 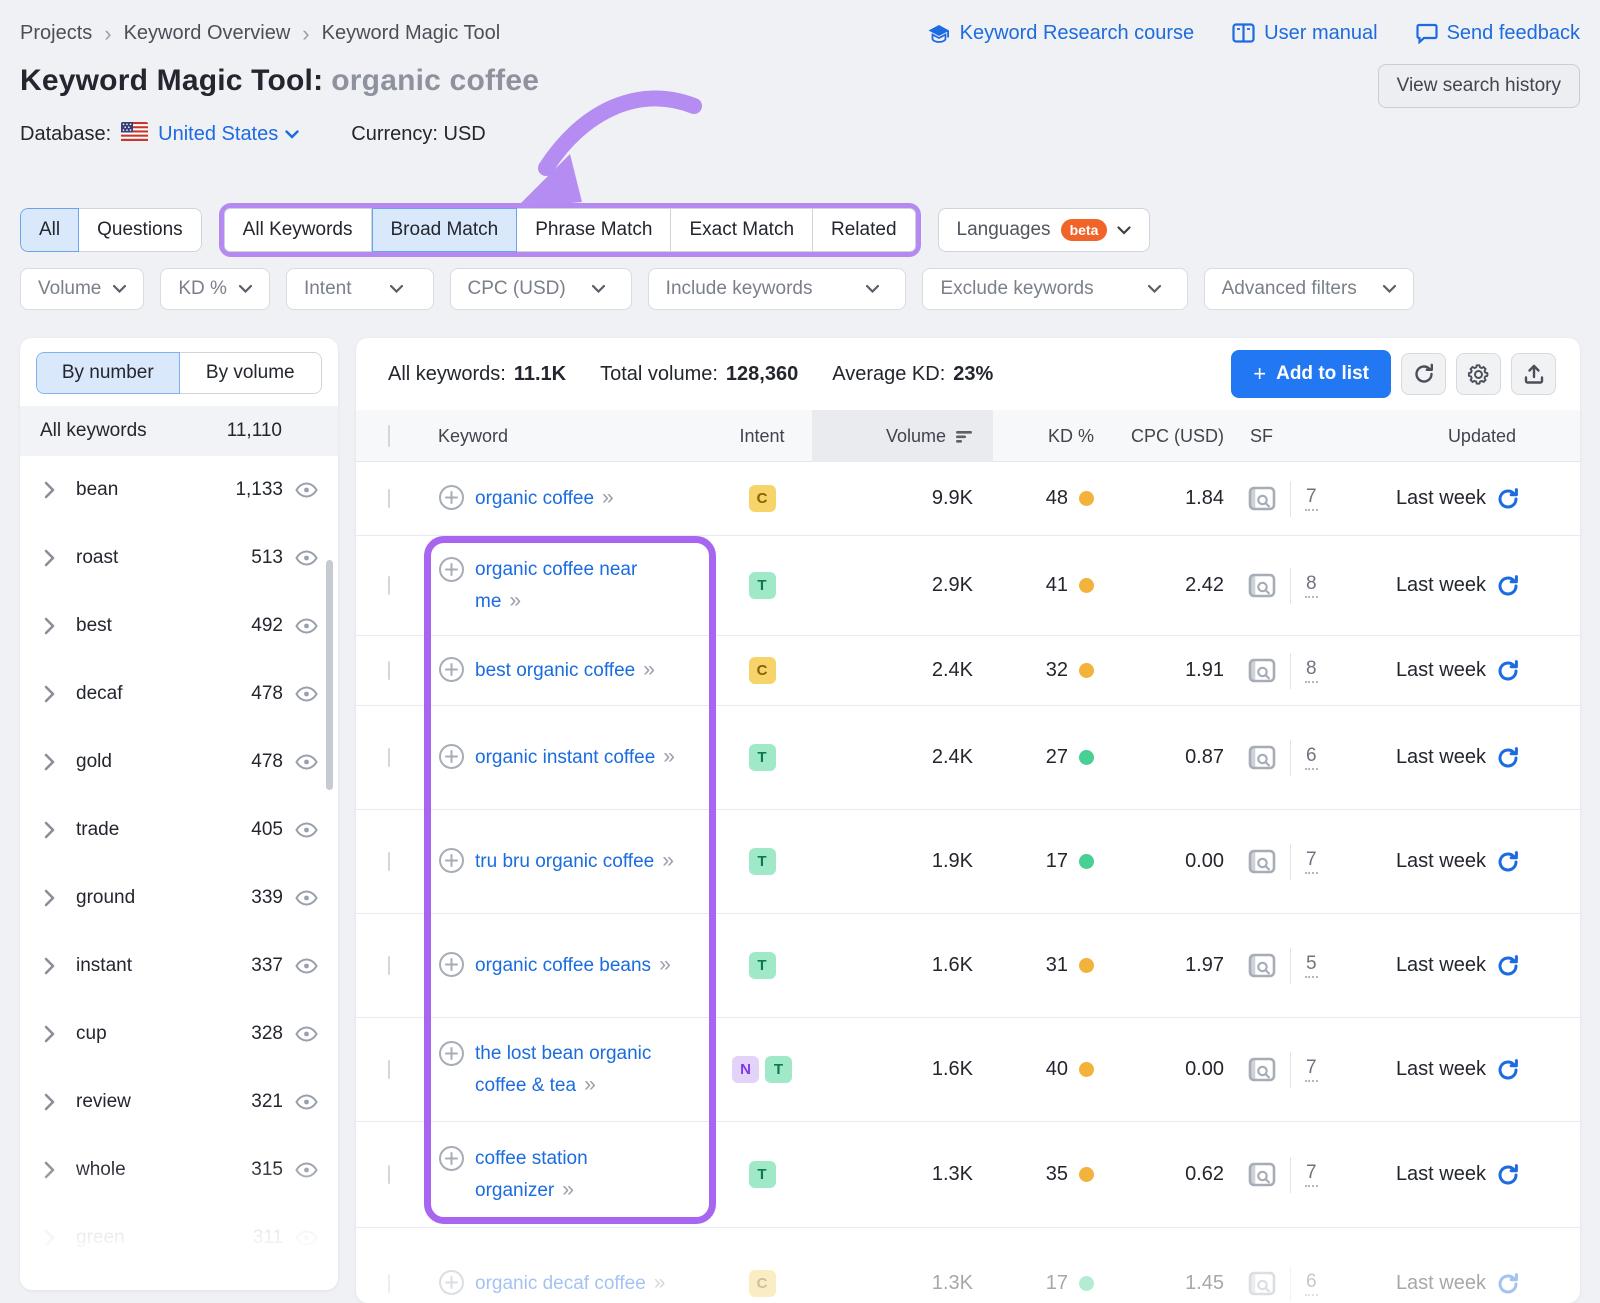 What do you see at coordinates (359, 289) in the screenshot?
I see `intent-filter-dropdown: Intent` at bounding box center [359, 289].